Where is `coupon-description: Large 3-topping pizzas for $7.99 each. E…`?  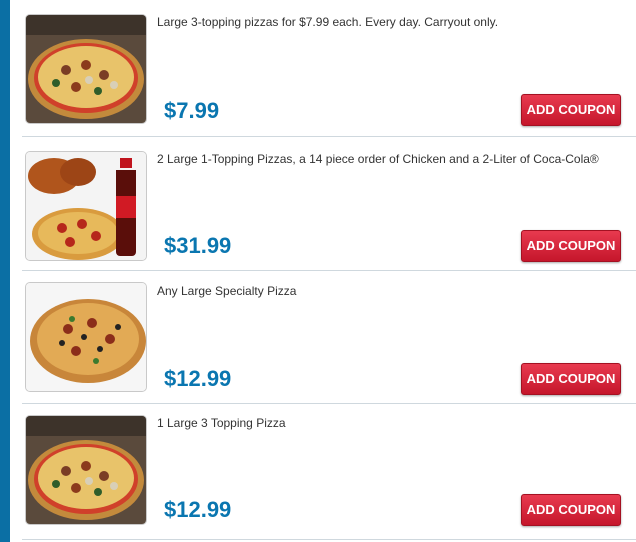 coupon-description: Large 3-topping pizzas for $7.99 each. E… is located at coordinates (328, 22).